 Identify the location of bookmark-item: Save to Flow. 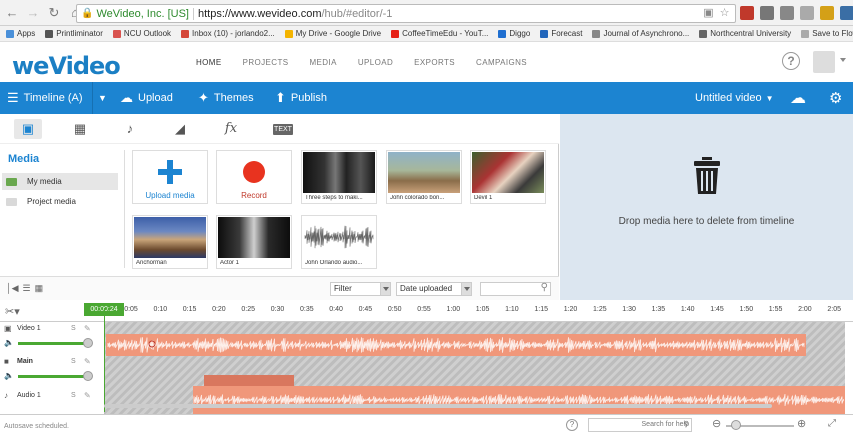
(827, 33).